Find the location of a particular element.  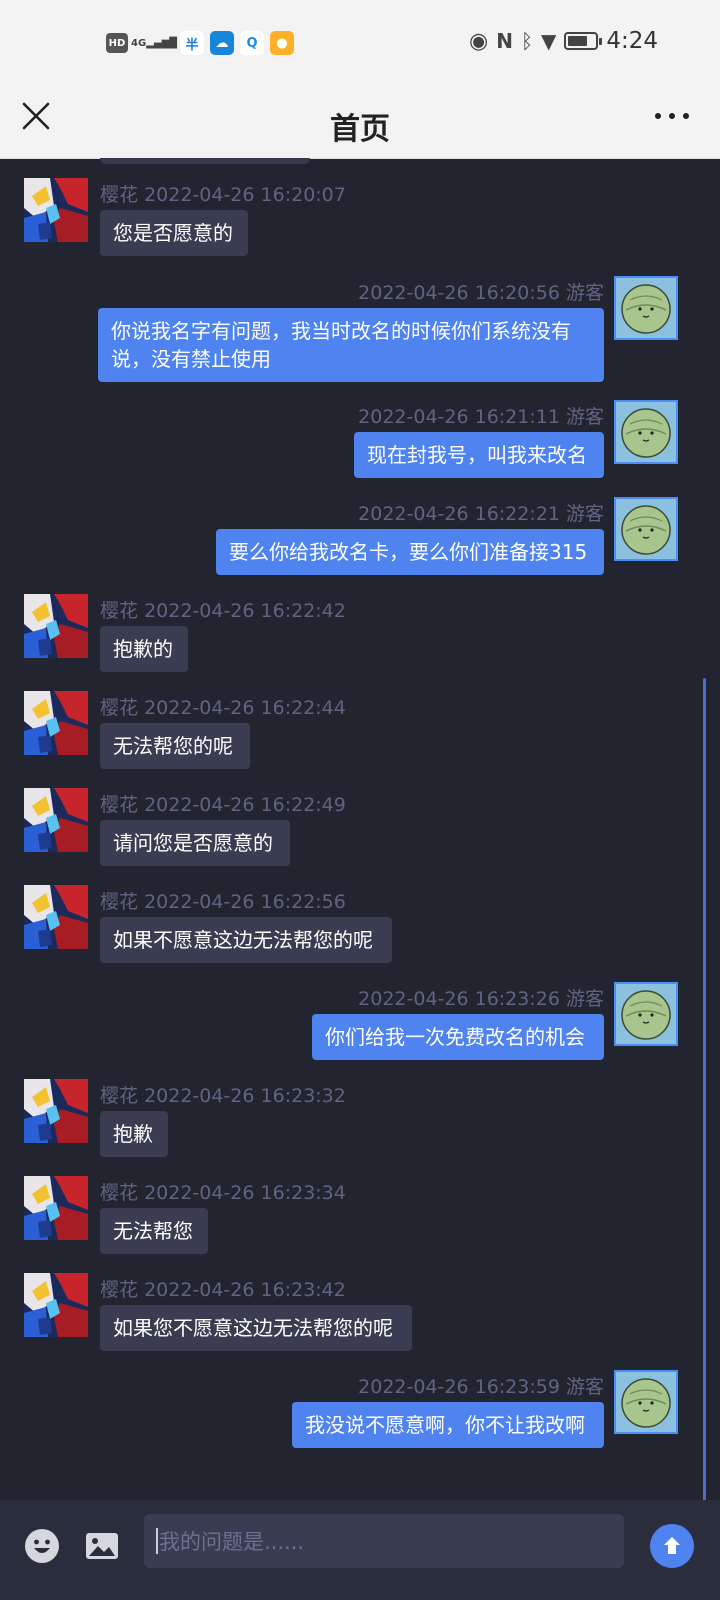

message-time: 2022-04-26 16:23:34 is located at coordinates (245, 1193).